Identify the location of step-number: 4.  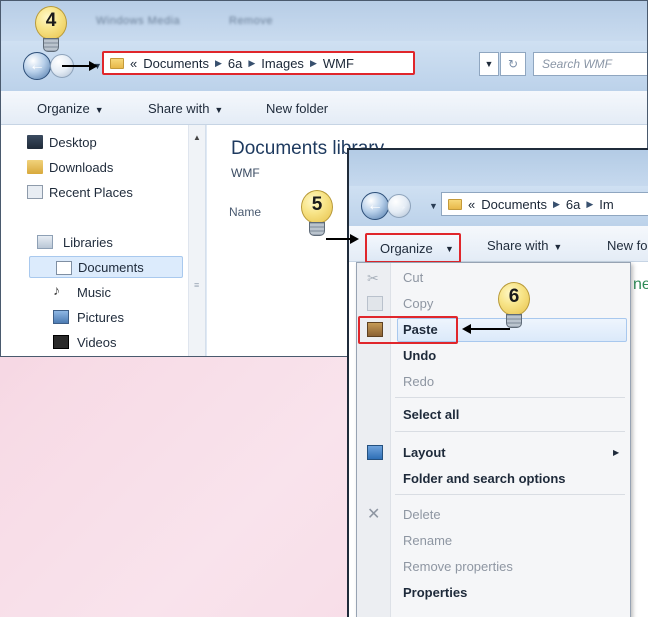
(51, 20).